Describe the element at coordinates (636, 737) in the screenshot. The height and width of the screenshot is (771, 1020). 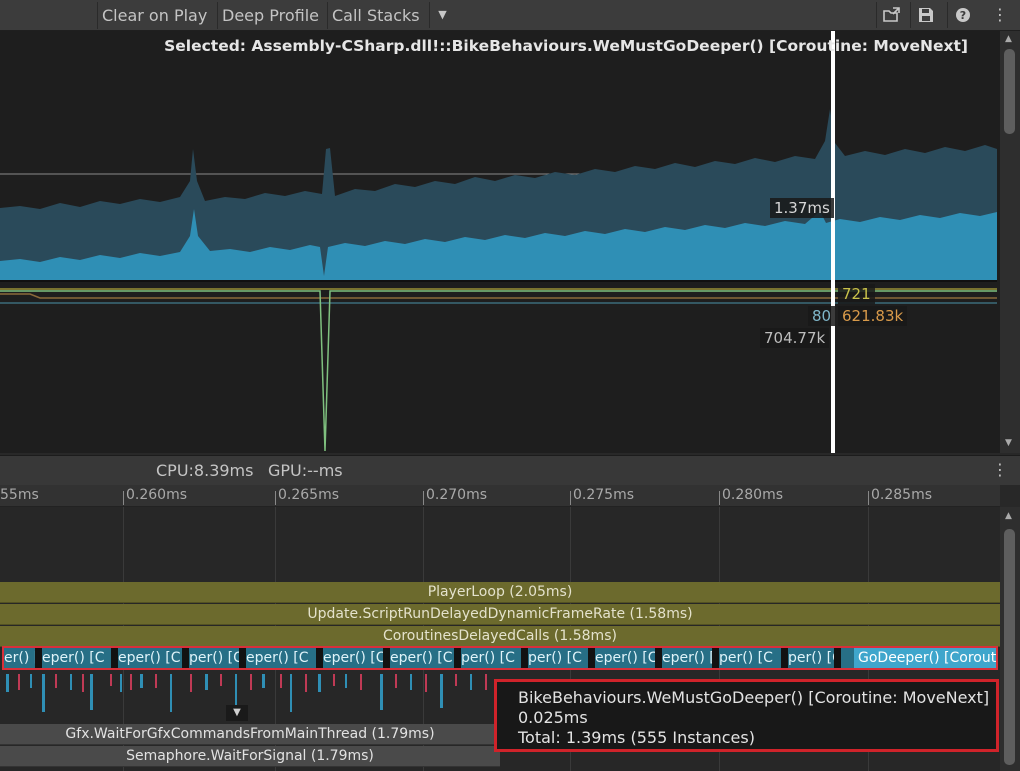
I see `tooltip-sample-total: Total: 1.39ms (555 Instances)` at that location.